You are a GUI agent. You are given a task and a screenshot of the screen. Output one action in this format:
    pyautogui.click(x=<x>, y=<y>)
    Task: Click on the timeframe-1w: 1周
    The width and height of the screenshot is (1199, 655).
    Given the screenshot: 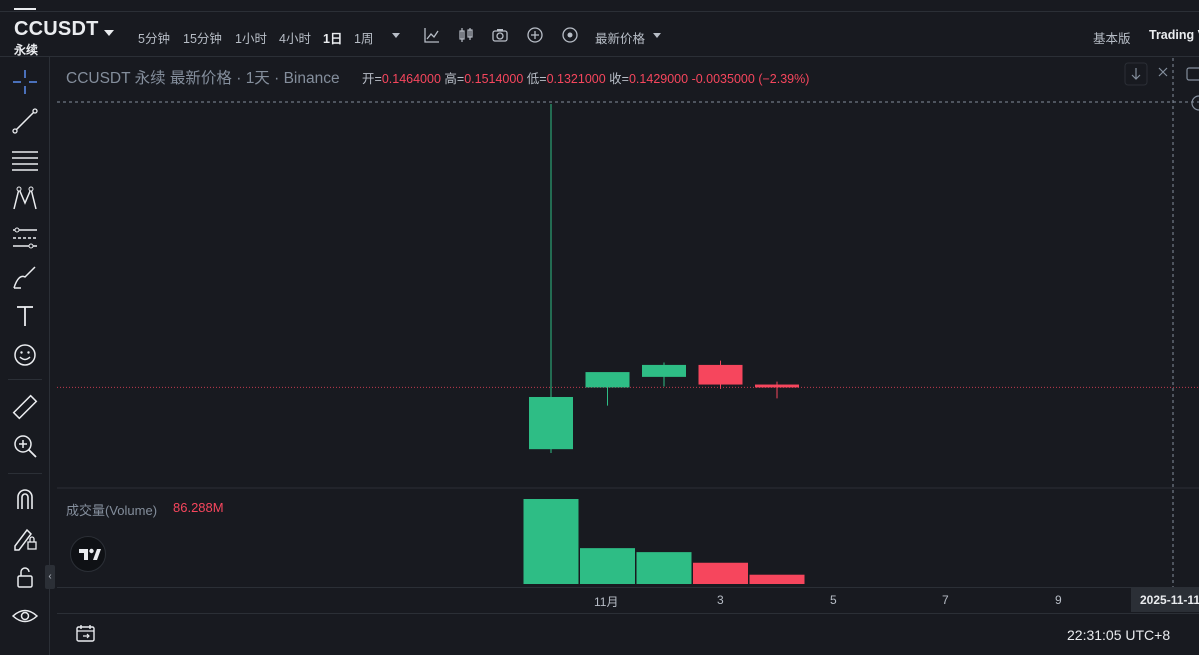 What is the action you would take?
    pyautogui.click(x=363, y=37)
    